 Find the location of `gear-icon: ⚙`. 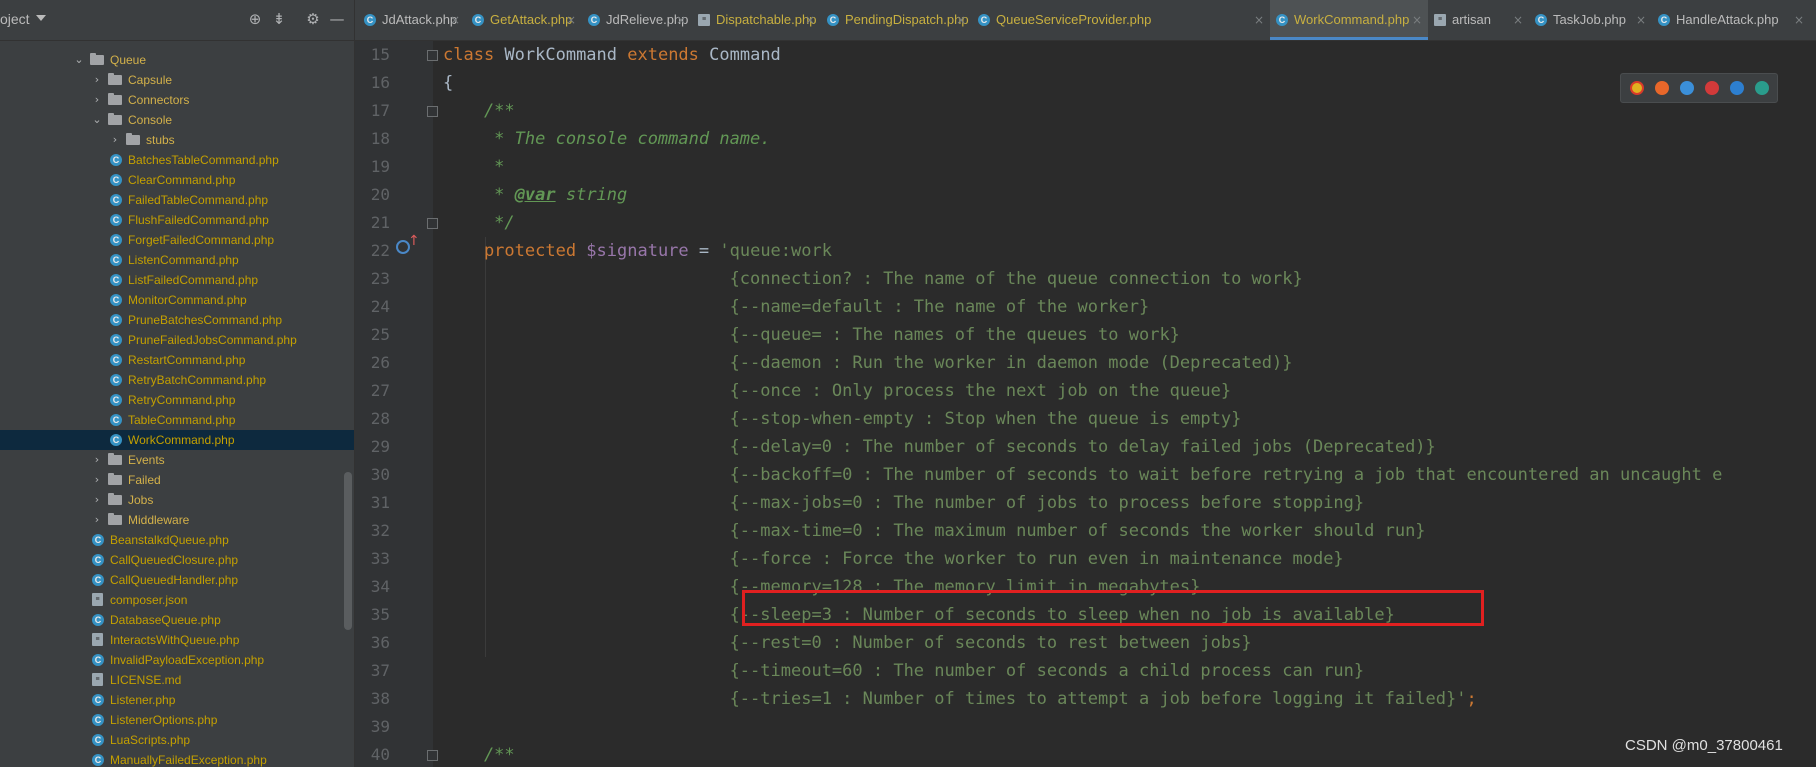

gear-icon: ⚙ is located at coordinates (313, 19).